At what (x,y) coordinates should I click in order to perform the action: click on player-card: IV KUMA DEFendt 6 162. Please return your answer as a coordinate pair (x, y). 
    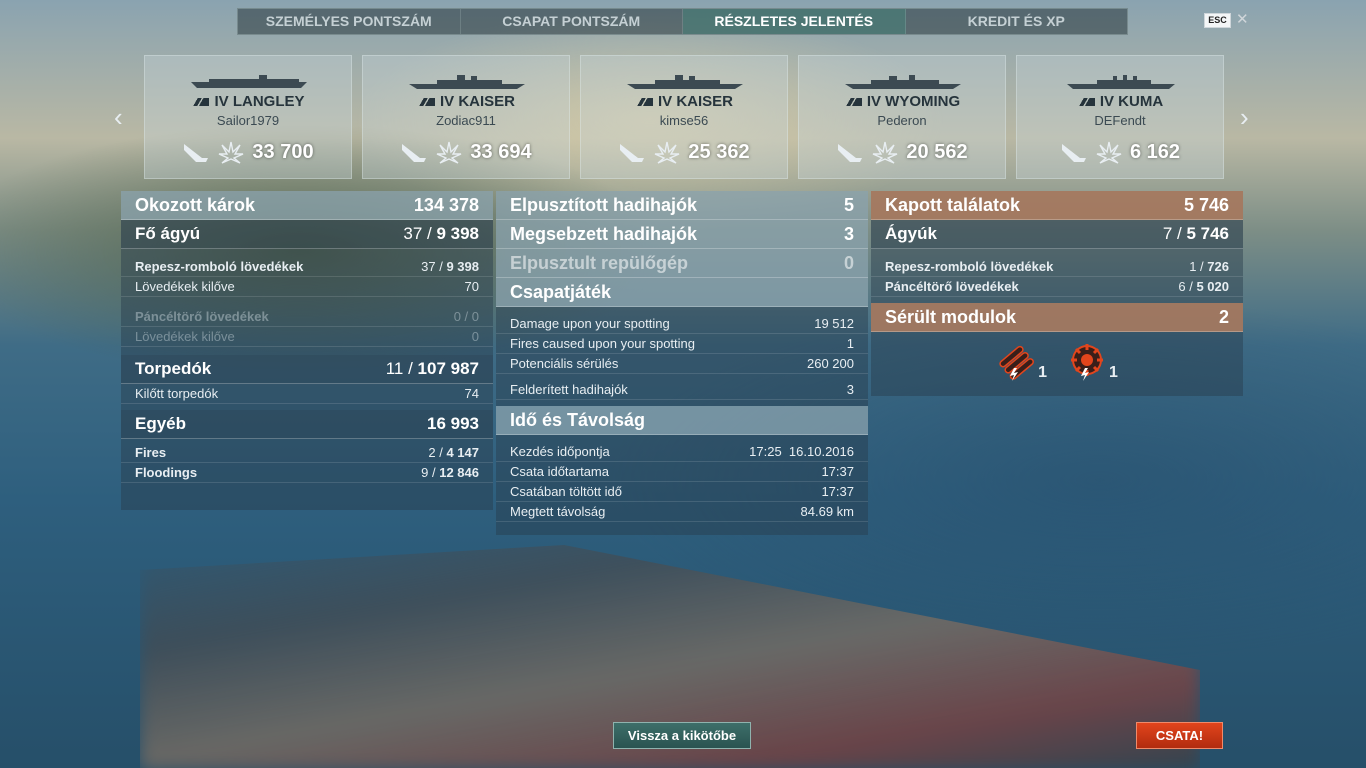
    Looking at the image, I should click on (1120, 117).